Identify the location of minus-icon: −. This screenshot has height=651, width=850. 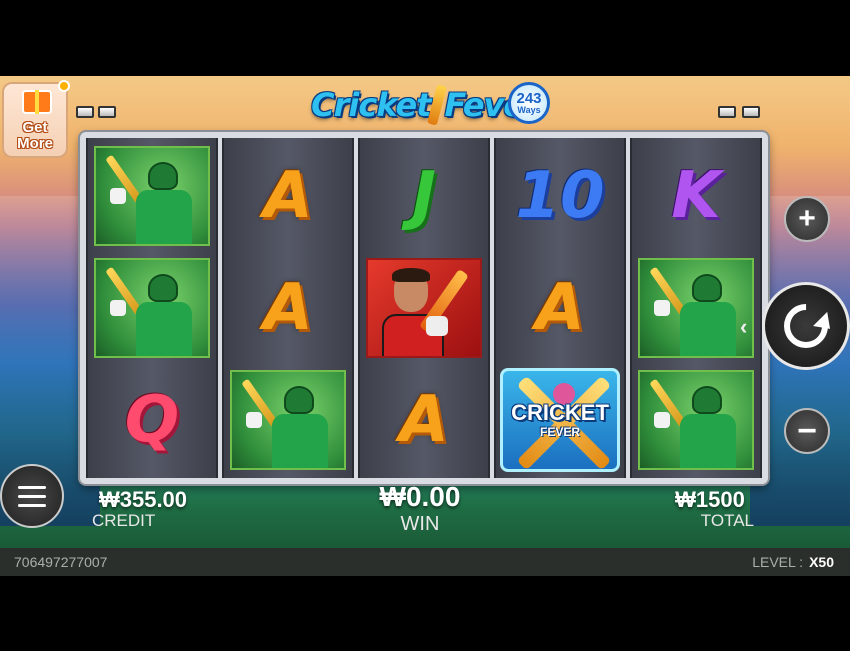
(807, 430).